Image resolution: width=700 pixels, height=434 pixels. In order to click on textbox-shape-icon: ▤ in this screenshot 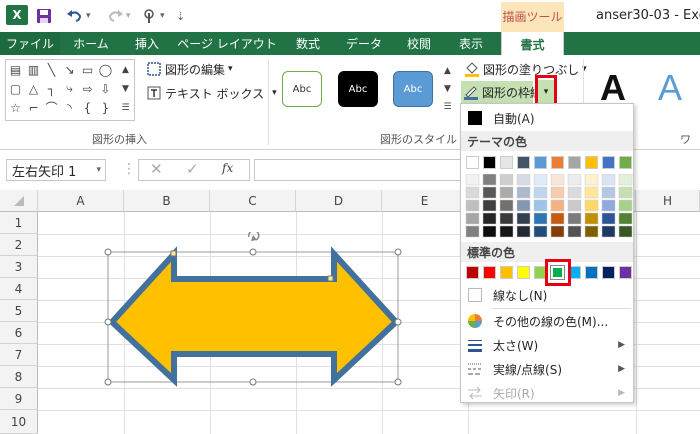, I will do `click(15, 69)`.